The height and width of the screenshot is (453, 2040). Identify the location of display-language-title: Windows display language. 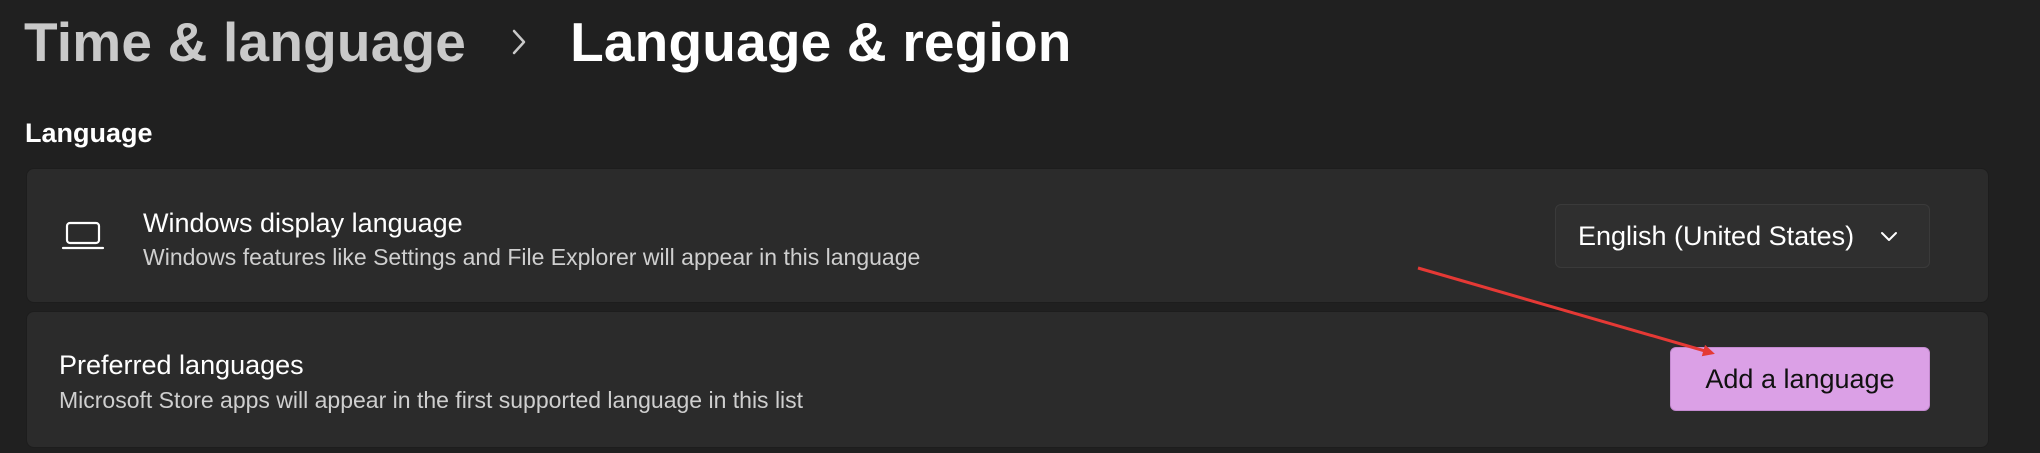
(303, 223).